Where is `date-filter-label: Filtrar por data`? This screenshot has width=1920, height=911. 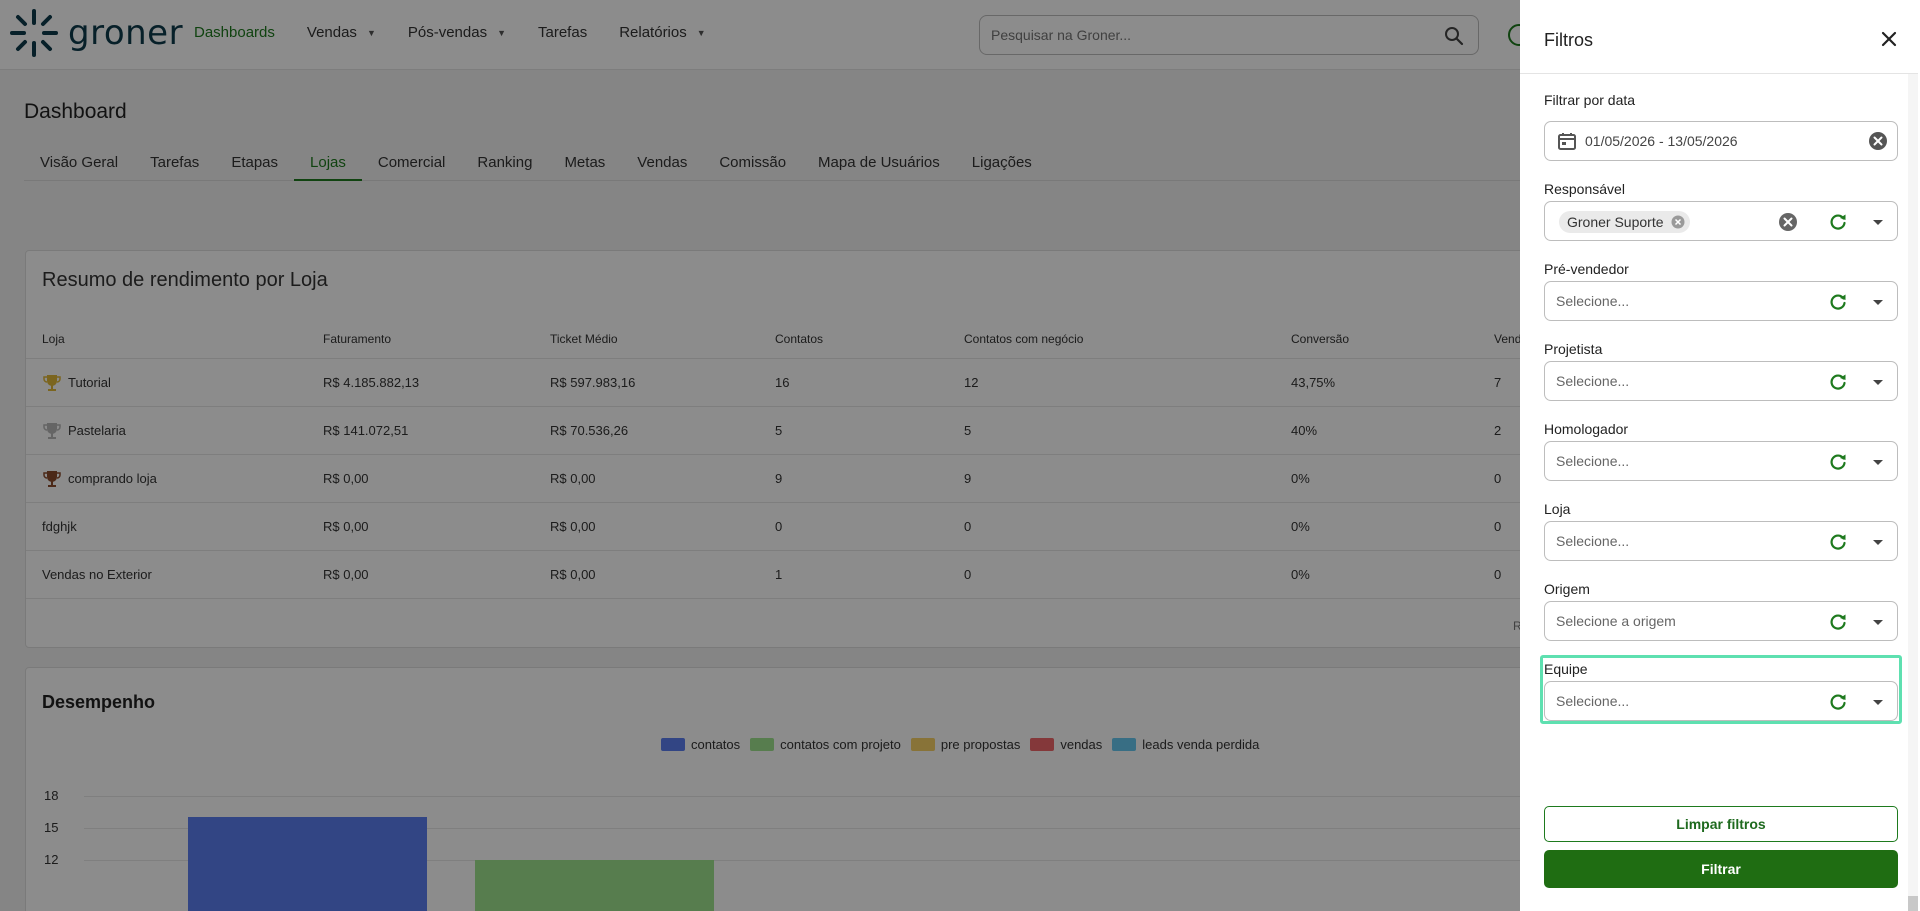 date-filter-label: Filtrar por data is located at coordinates (1590, 100).